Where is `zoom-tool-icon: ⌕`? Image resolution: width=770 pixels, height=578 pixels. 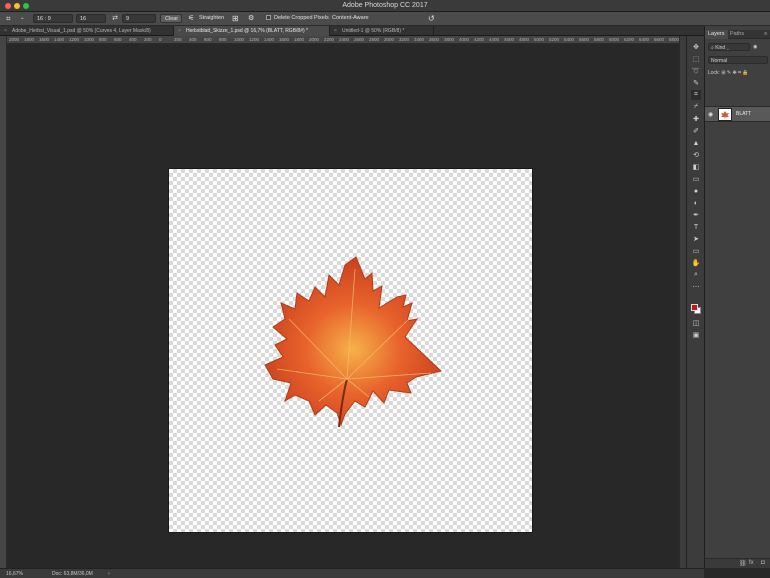 zoom-tool-icon: ⌕ is located at coordinates (696, 275).